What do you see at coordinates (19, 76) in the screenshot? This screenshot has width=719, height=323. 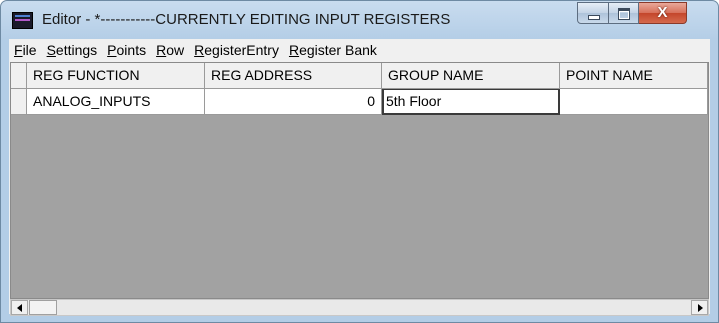 I see `row-header-corner` at bounding box center [19, 76].